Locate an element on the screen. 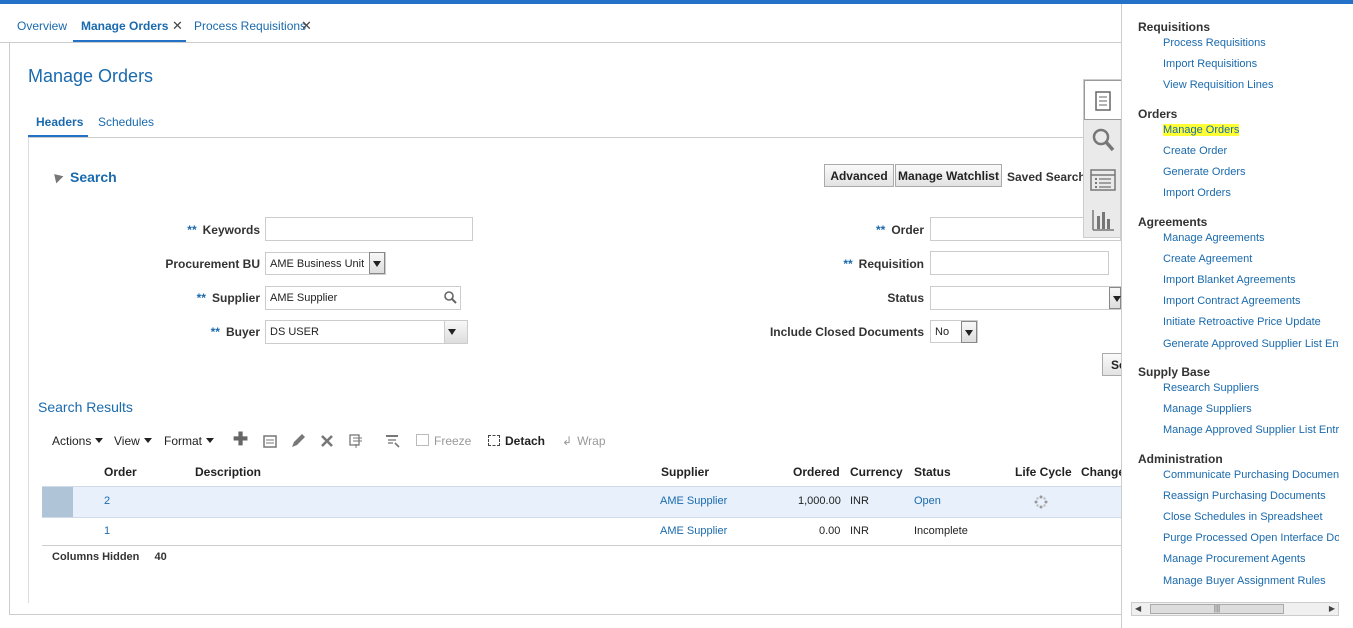  task-manage-orders: Manage Orders is located at coordinates (1255, 130).